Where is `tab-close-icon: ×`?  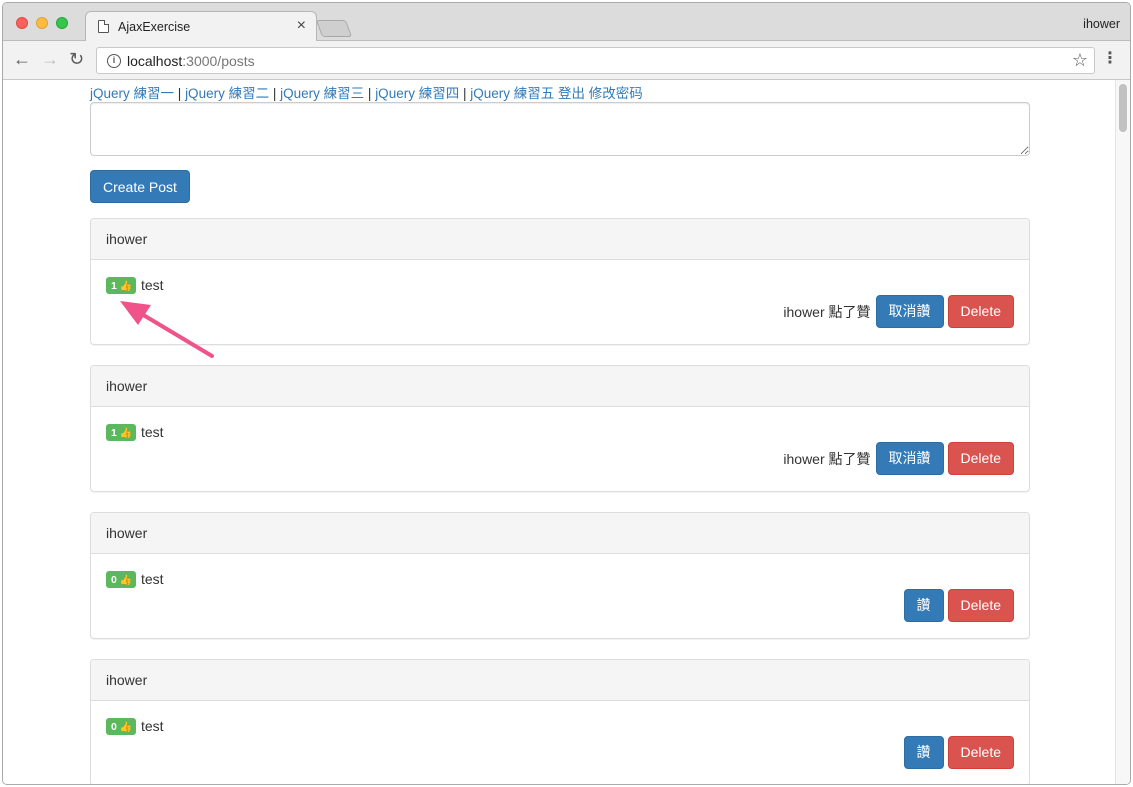 tab-close-icon: × is located at coordinates (301, 26).